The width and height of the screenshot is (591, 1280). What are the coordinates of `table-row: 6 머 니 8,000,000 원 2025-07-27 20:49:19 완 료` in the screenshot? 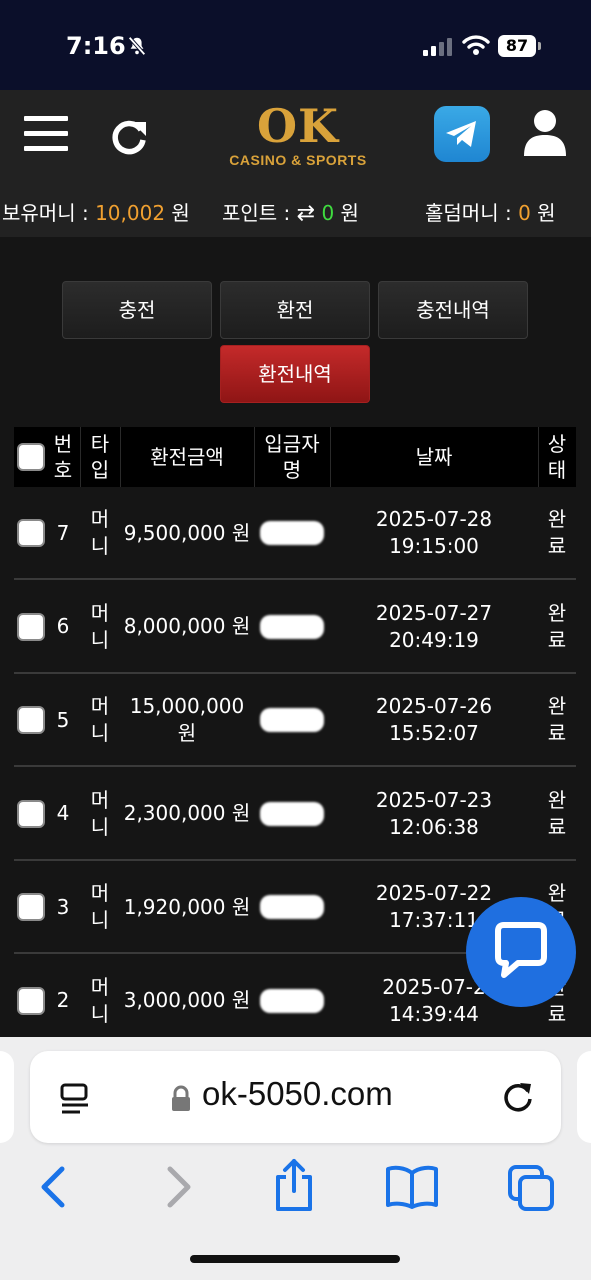 It's located at (295, 627).